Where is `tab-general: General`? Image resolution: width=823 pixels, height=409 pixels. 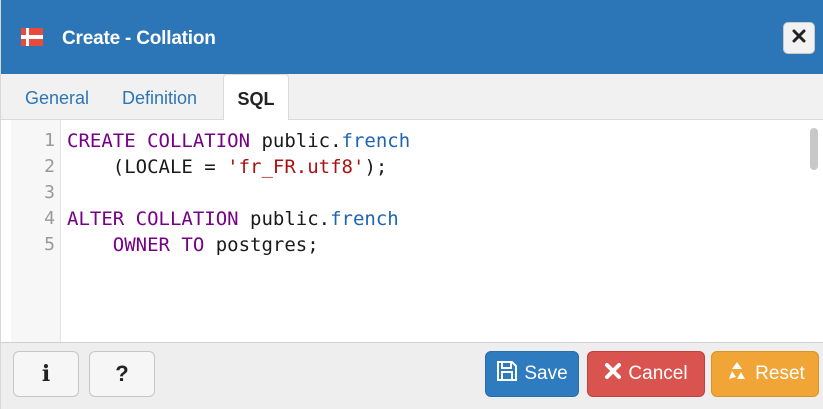
tab-general: General is located at coordinates (57, 97).